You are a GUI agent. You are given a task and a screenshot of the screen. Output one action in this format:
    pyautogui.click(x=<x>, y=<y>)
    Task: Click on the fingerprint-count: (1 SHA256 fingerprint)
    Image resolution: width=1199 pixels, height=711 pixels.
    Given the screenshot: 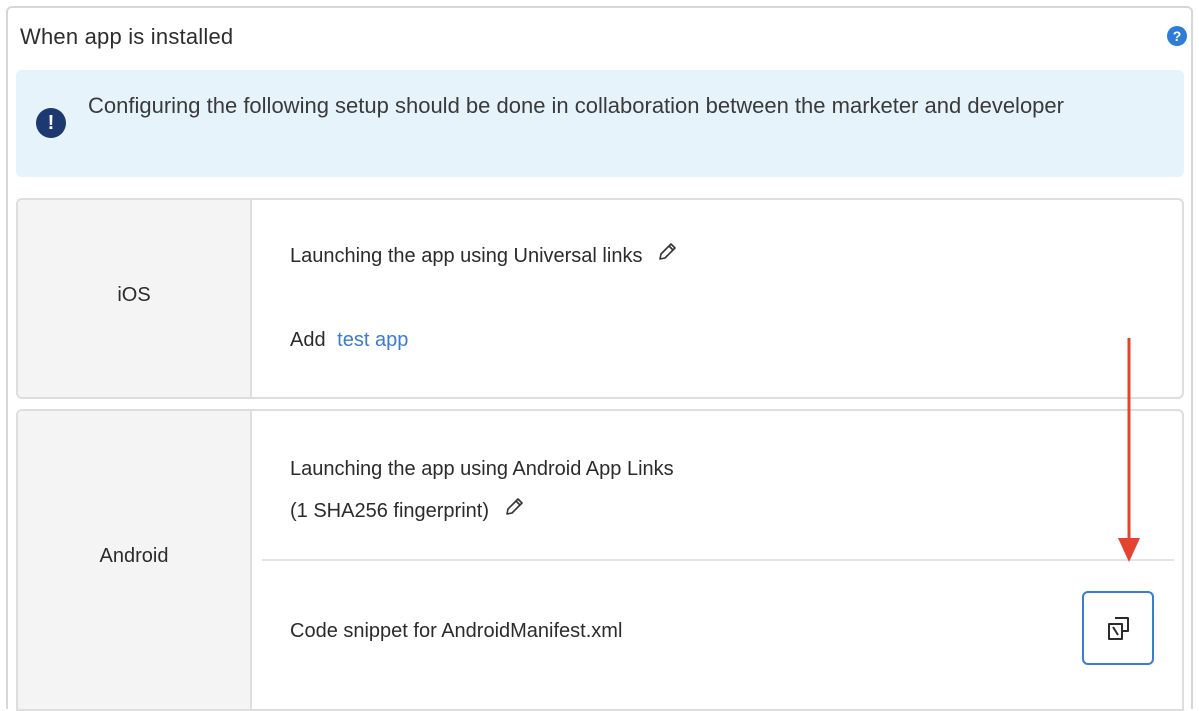 What is the action you would take?
    pyautogui.click(x=389, y=511)
    